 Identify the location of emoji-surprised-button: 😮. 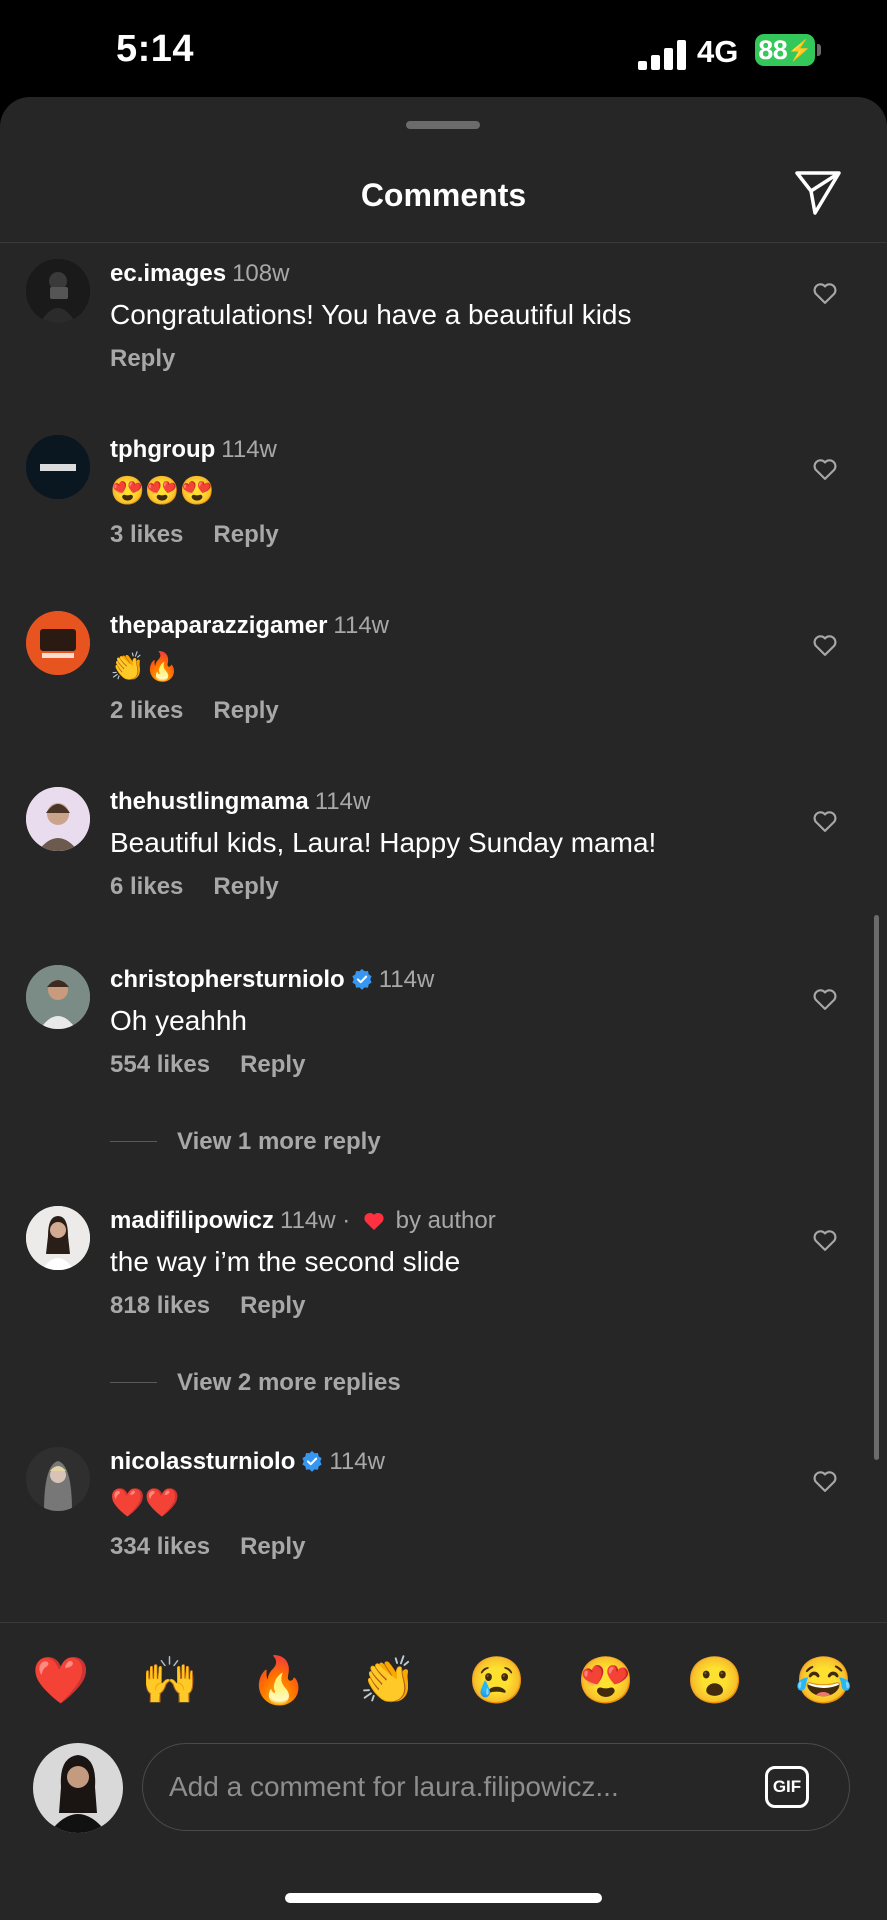
(715, 1680).